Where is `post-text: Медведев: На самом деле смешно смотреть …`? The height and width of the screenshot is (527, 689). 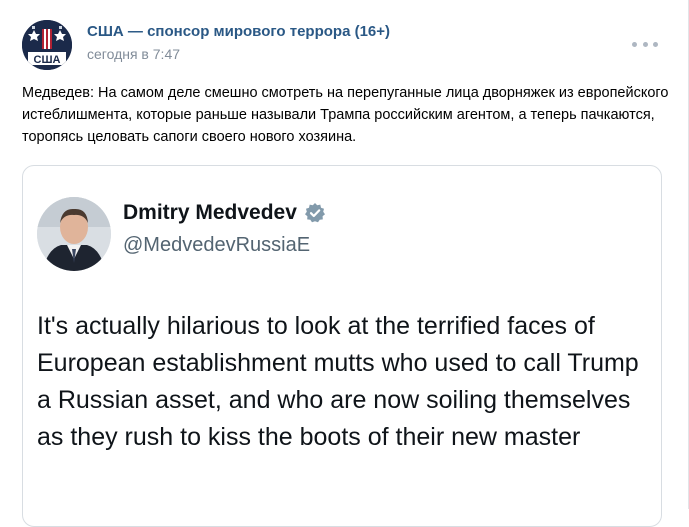
post-text: Медведев: На самом деле смешно смотреть … is located at coordinates (345, 115).